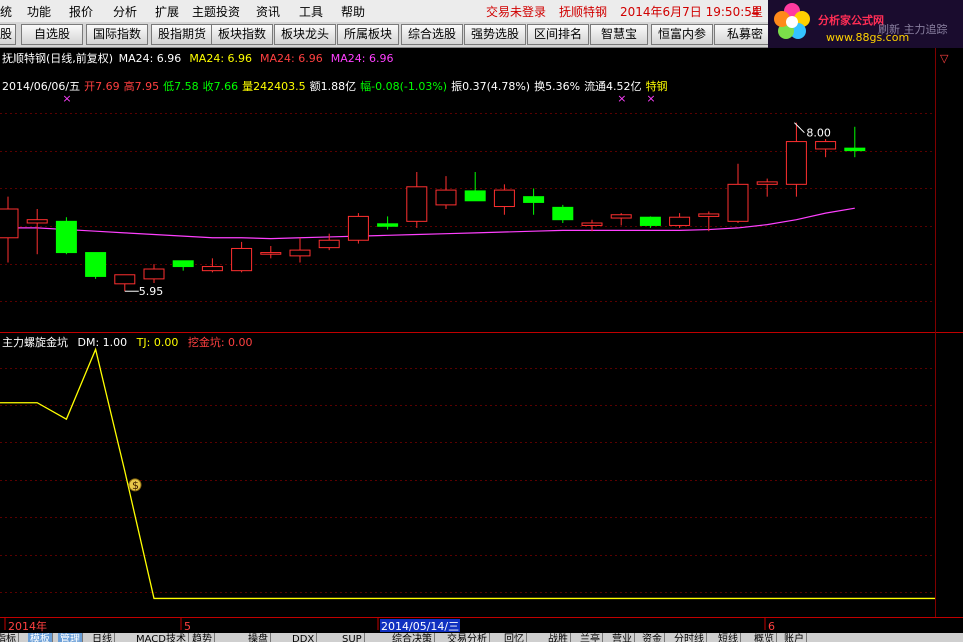 The width and height of the screenshot is (963, 642). I want to click on menu-item-4: 扩展, so click(167, 11).